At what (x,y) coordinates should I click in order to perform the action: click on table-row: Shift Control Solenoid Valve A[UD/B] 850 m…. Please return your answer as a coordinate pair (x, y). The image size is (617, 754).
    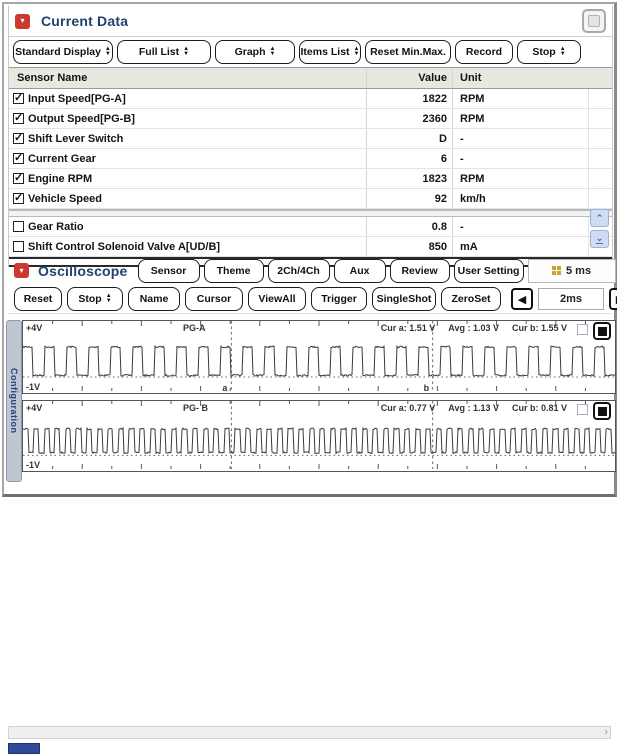
    Looking at the image, I should click on (310, 247).